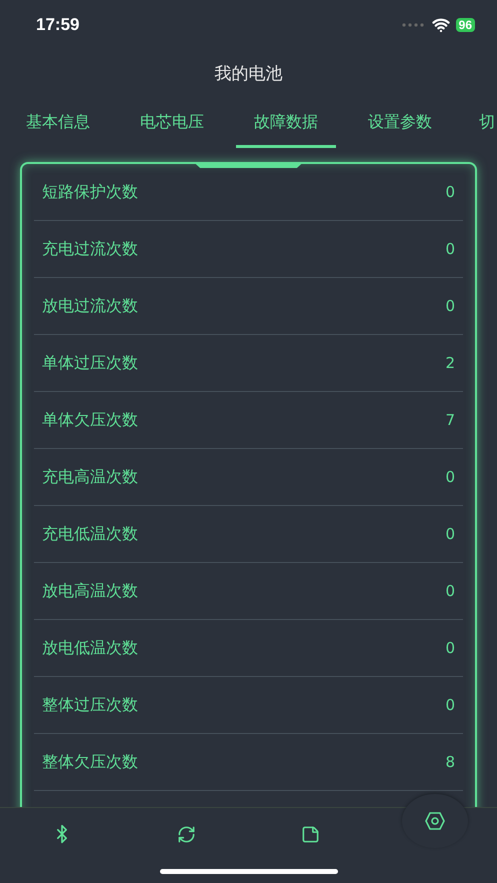  Describe the element at coordinates (90, 762) in the screenshot. I see `row-label: 整体欠压次数` at that location.